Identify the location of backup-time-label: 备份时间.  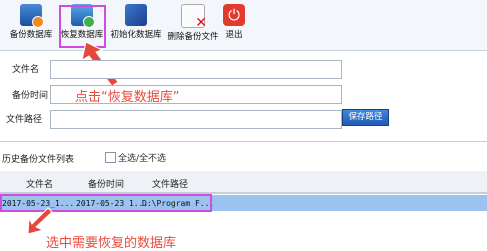
(30, 96).